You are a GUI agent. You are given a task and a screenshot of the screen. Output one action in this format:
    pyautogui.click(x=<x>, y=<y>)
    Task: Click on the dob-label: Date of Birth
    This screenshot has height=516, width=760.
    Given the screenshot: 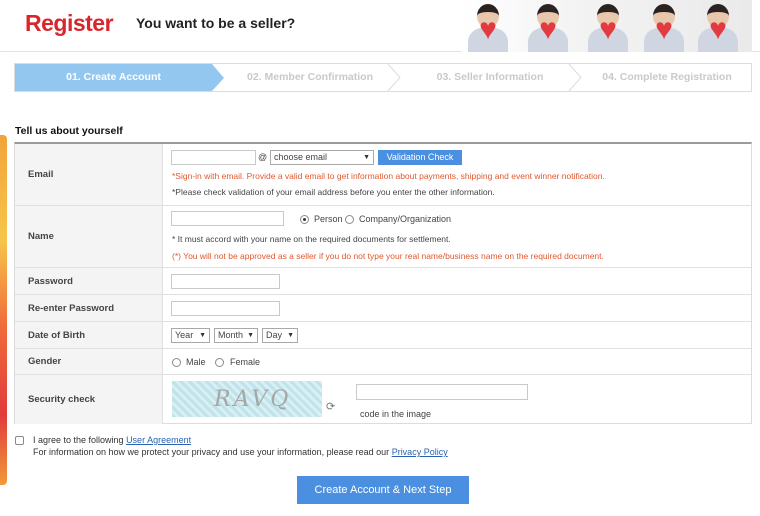 What is the action you would take?
    pyautogui.click(x=89, y=335)
    